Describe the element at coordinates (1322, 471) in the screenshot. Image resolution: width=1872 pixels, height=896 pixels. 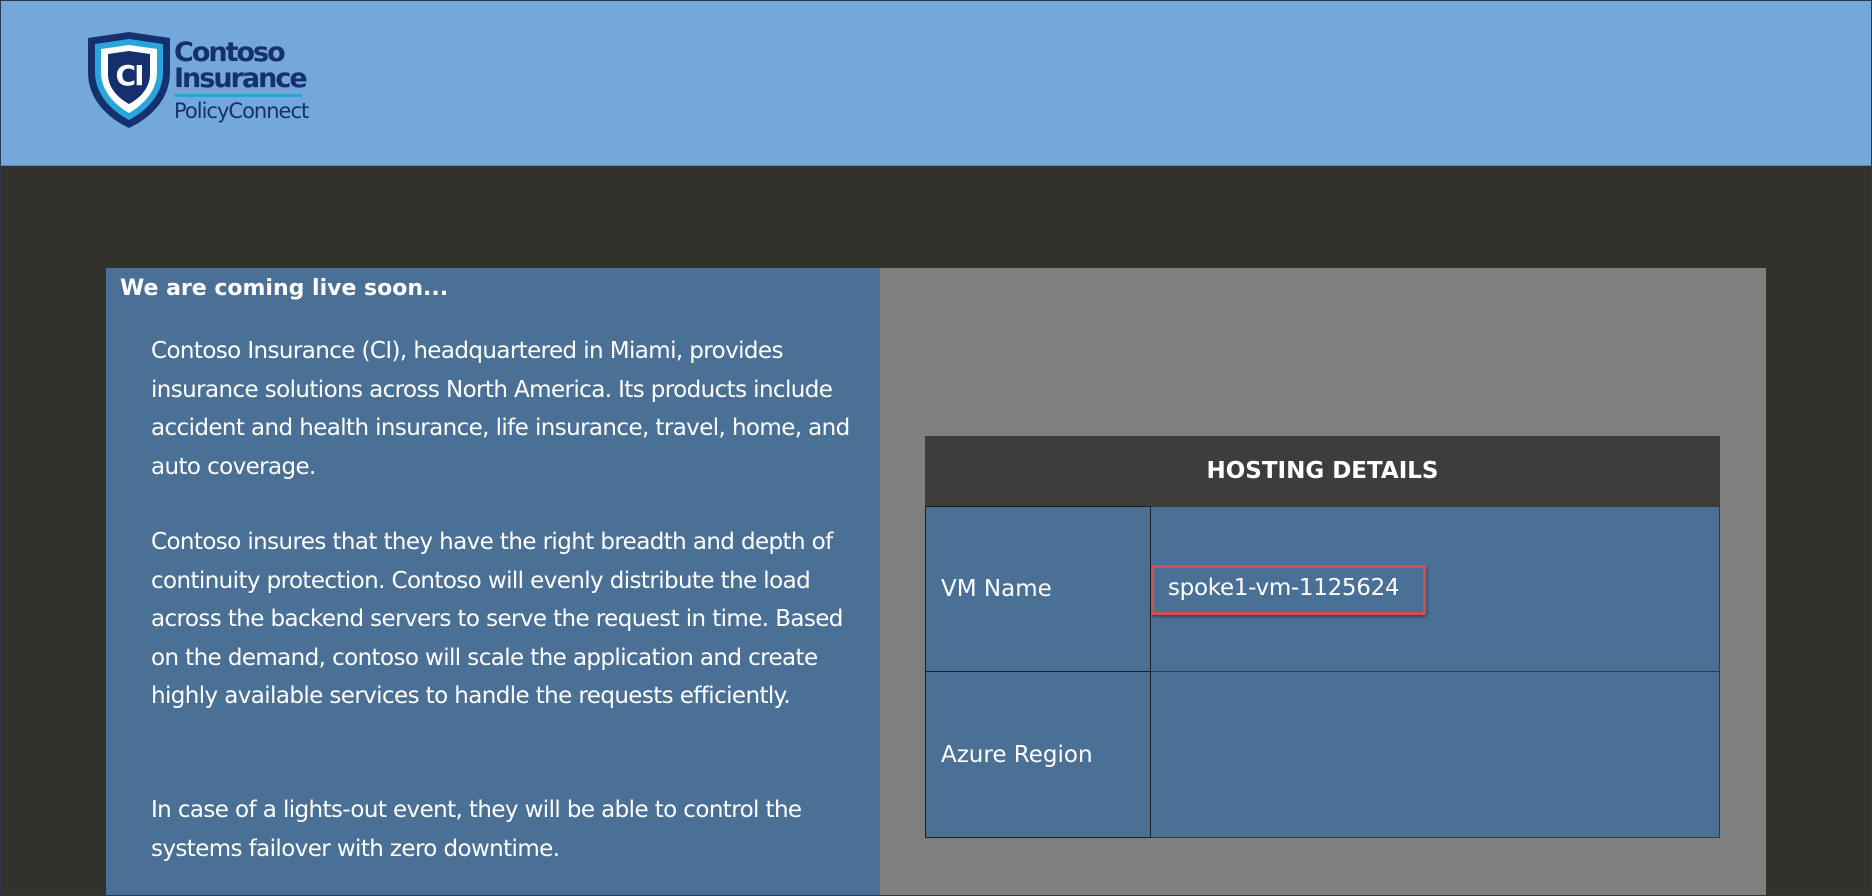
I see `hosting-details-title: HOSTING DETAILS` at that location.